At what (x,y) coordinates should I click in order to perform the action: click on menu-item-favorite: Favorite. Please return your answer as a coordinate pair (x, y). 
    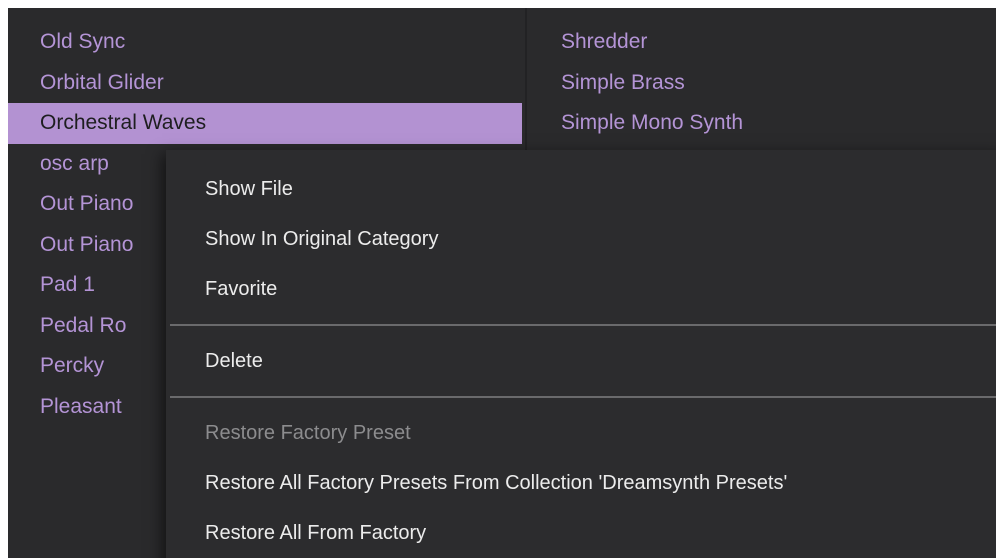
    Looking at the image, I should click on (581, 289).